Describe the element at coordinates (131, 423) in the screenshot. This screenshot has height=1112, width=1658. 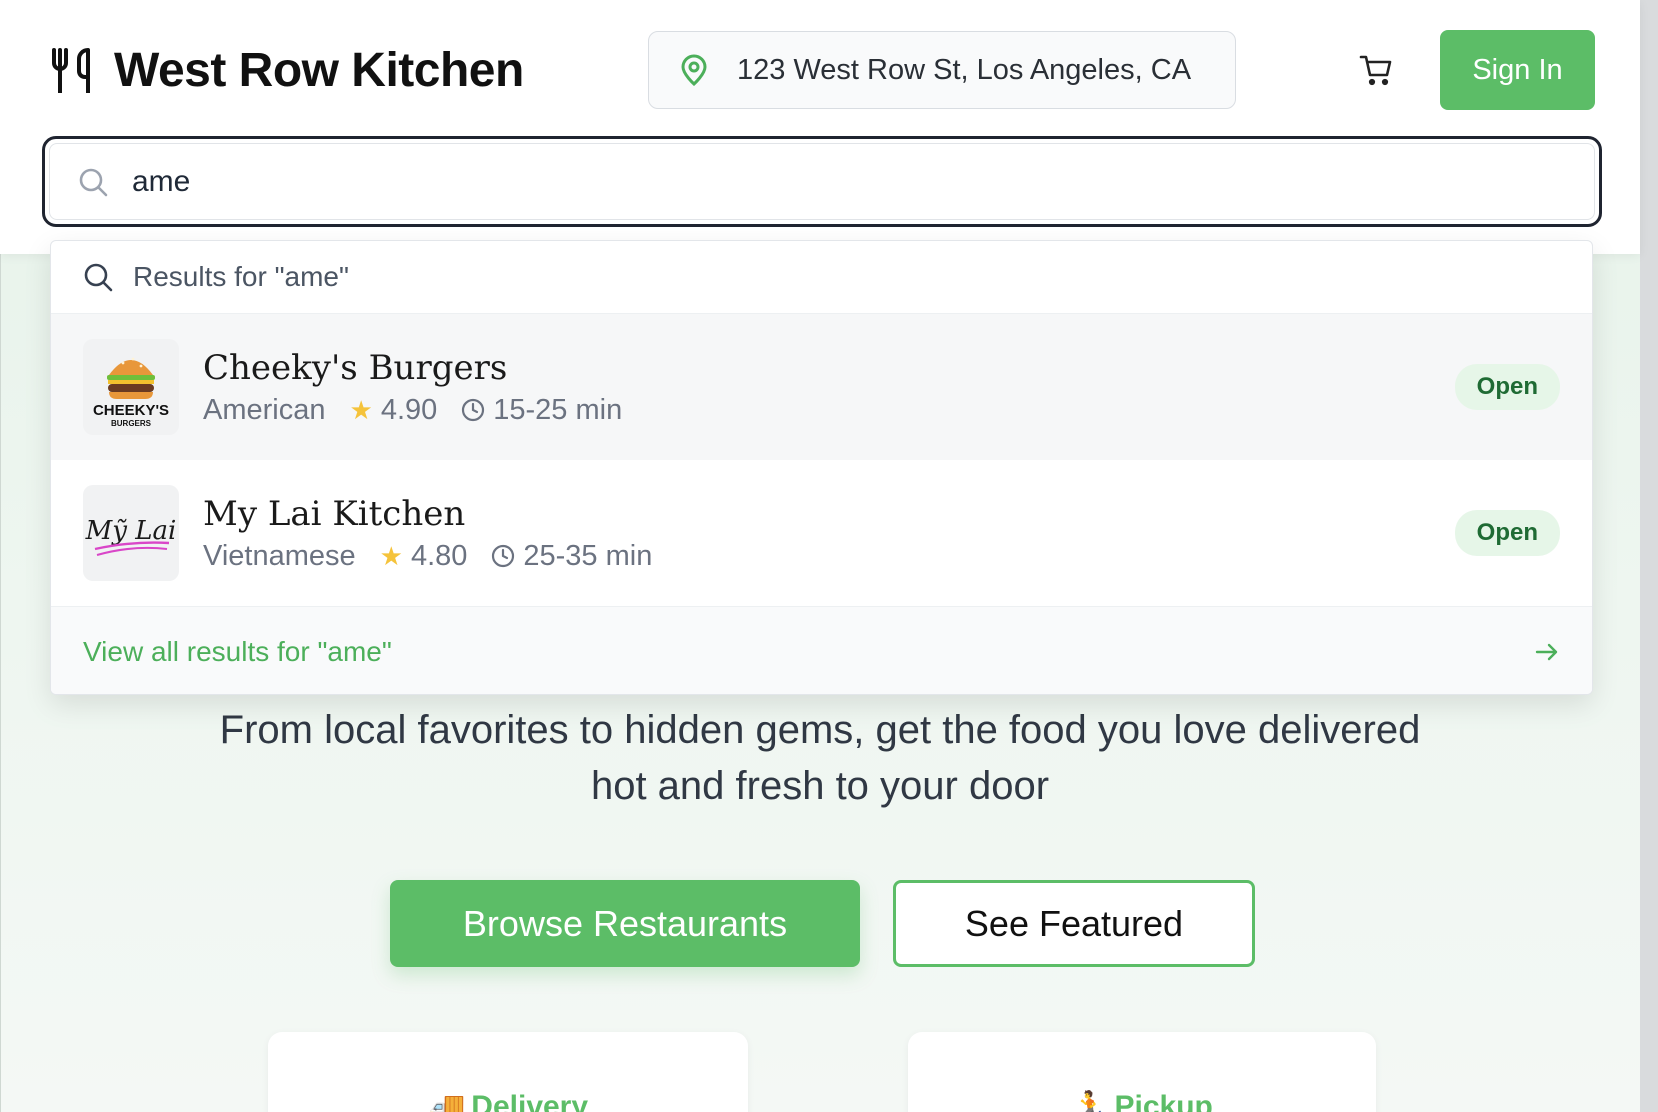
I see `svg-text: BURGERS` at that location.